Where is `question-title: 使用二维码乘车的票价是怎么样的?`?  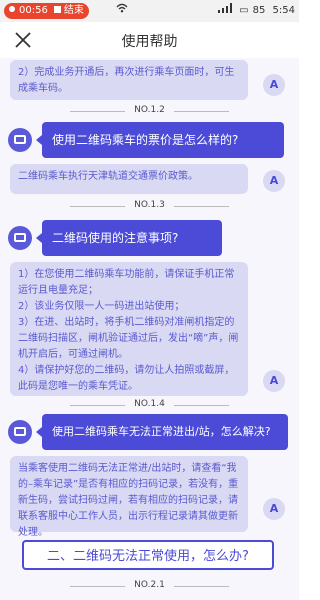 question-title: 使用二维码乘车的票价是怎么样的? is located at coordinates (160, 140).